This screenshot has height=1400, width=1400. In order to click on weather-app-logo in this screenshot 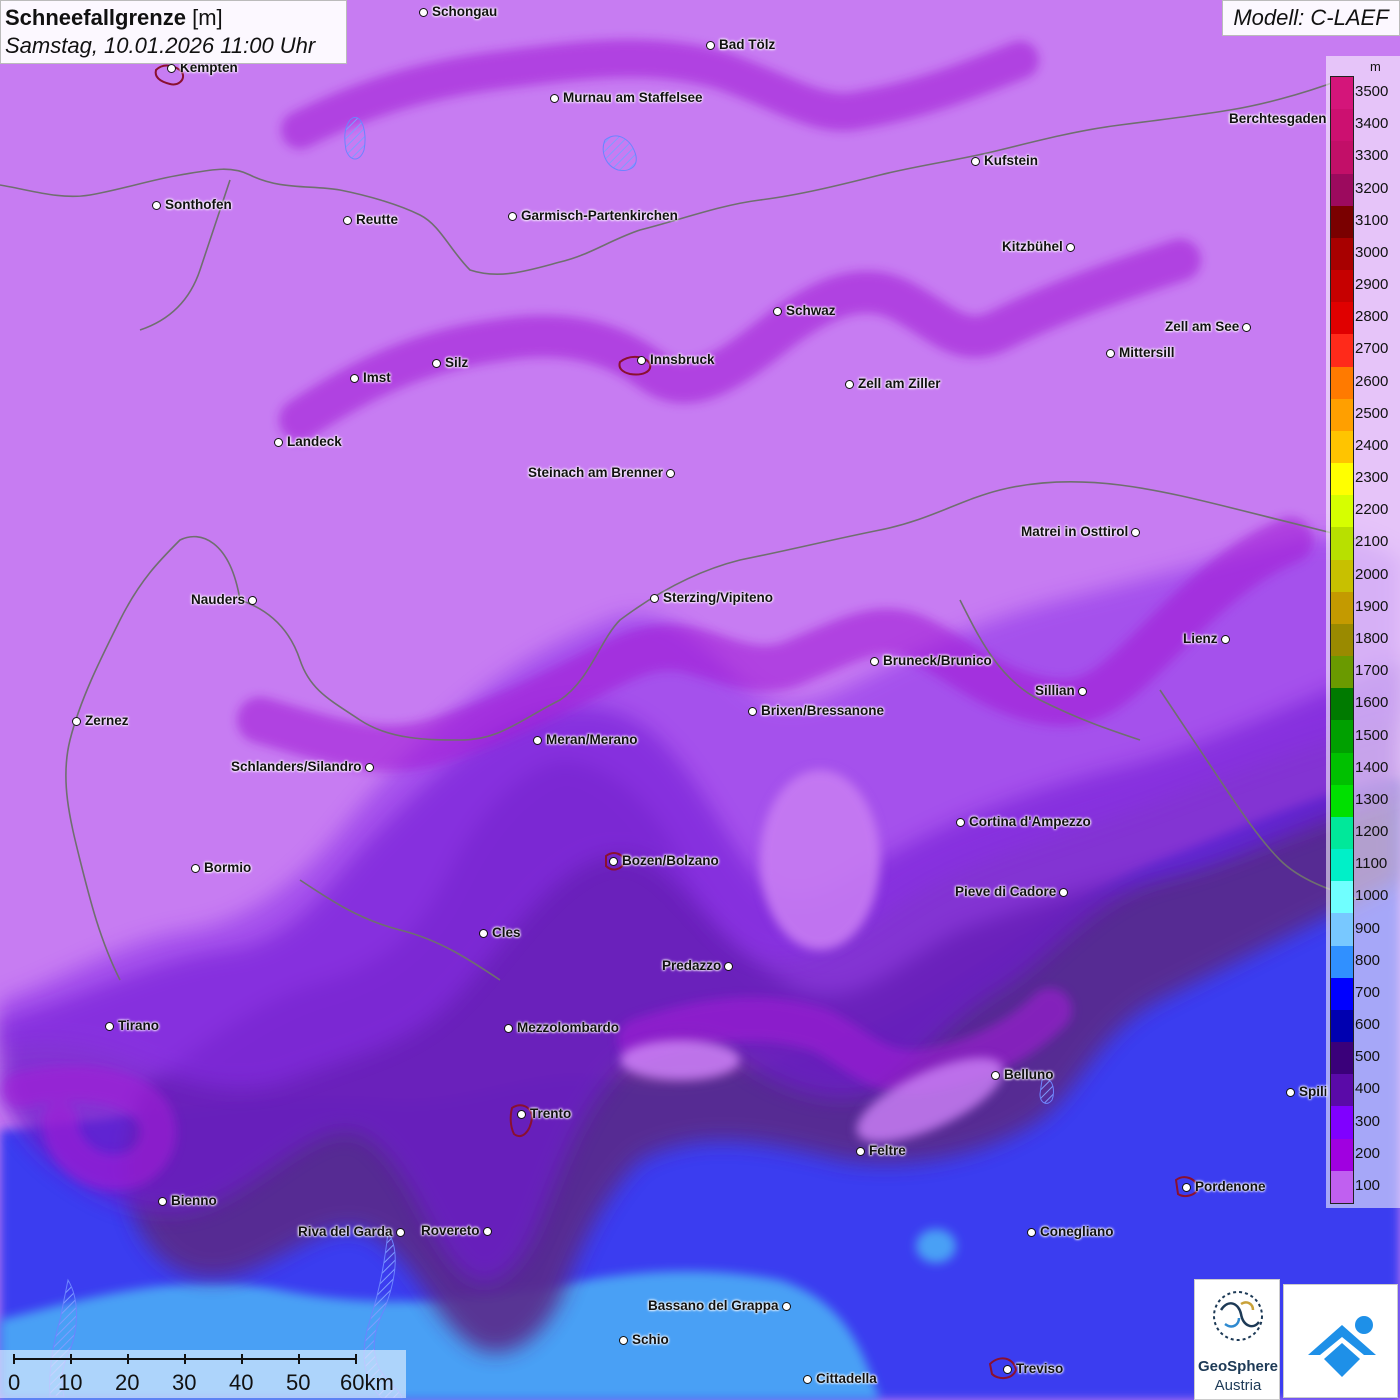, I will do `click(1340, 1341)`.